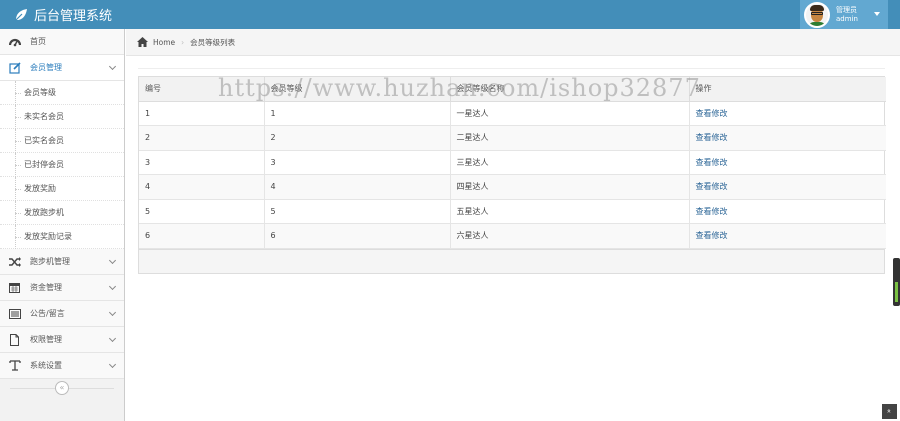 Image resolution: width=900 pixels, height=421 pixels. I want to click on cell-id: 4, so click(202, 187).